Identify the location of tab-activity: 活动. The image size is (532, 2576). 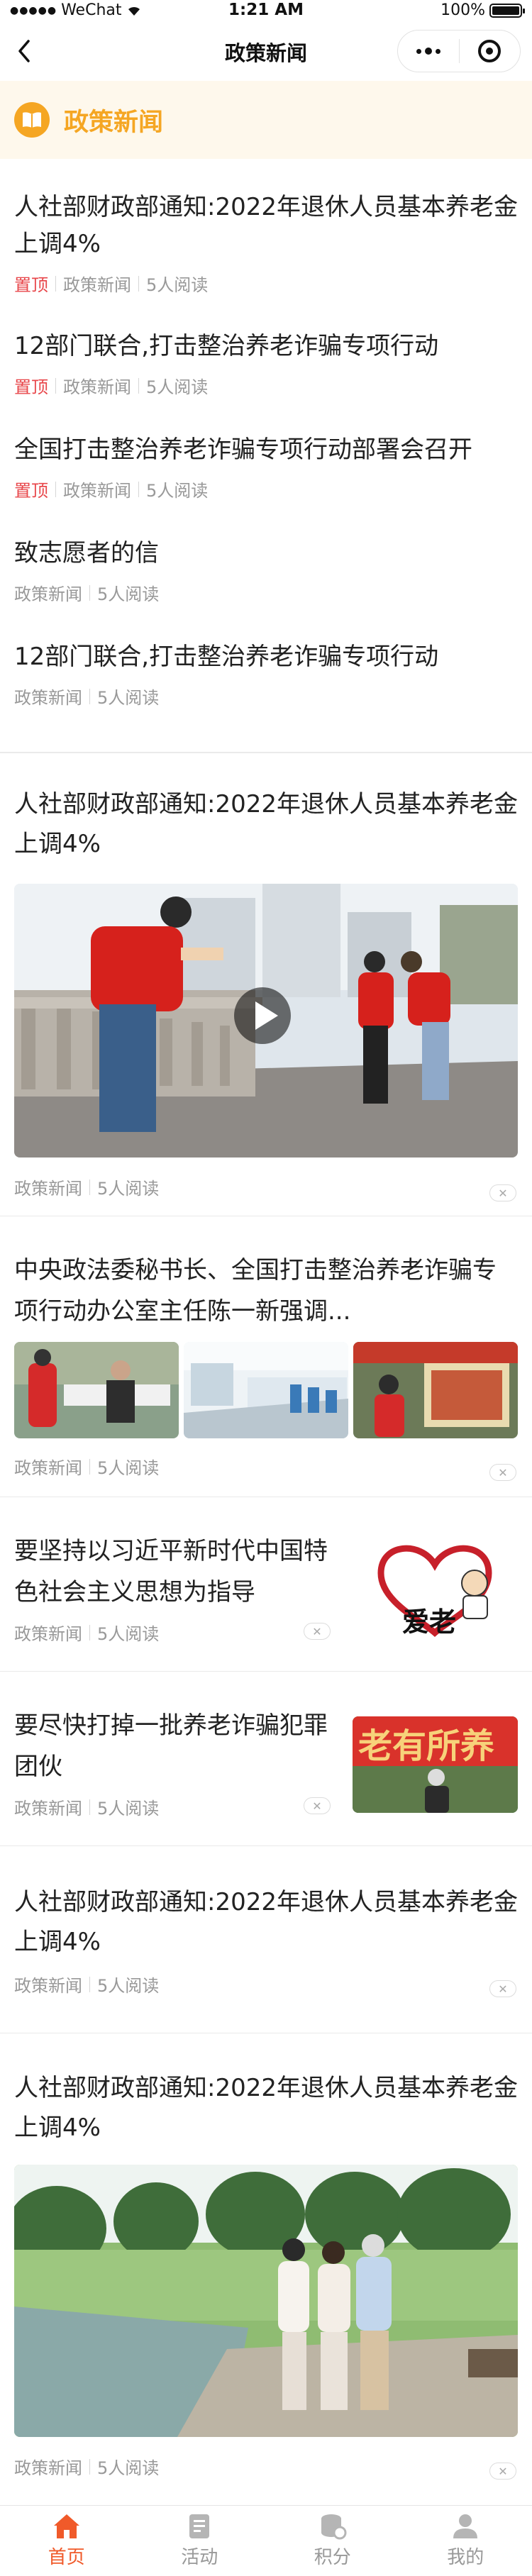
(200, 2541).